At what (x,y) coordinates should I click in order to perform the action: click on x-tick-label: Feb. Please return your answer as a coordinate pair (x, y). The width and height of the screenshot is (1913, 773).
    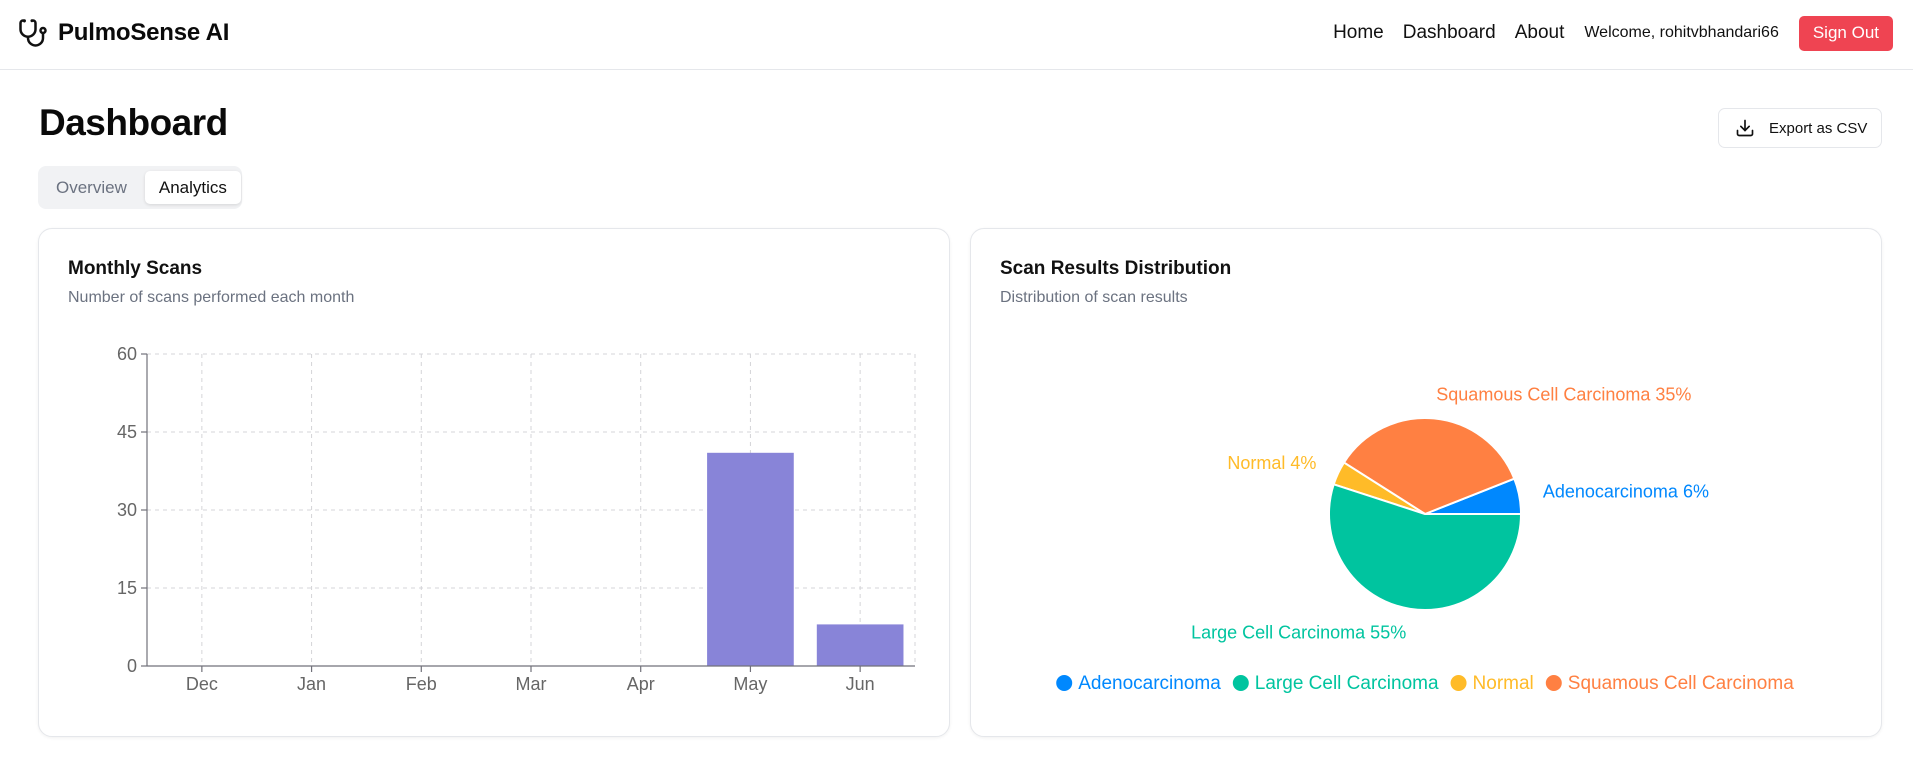
    Looking at the image, I should click on (421, 684).